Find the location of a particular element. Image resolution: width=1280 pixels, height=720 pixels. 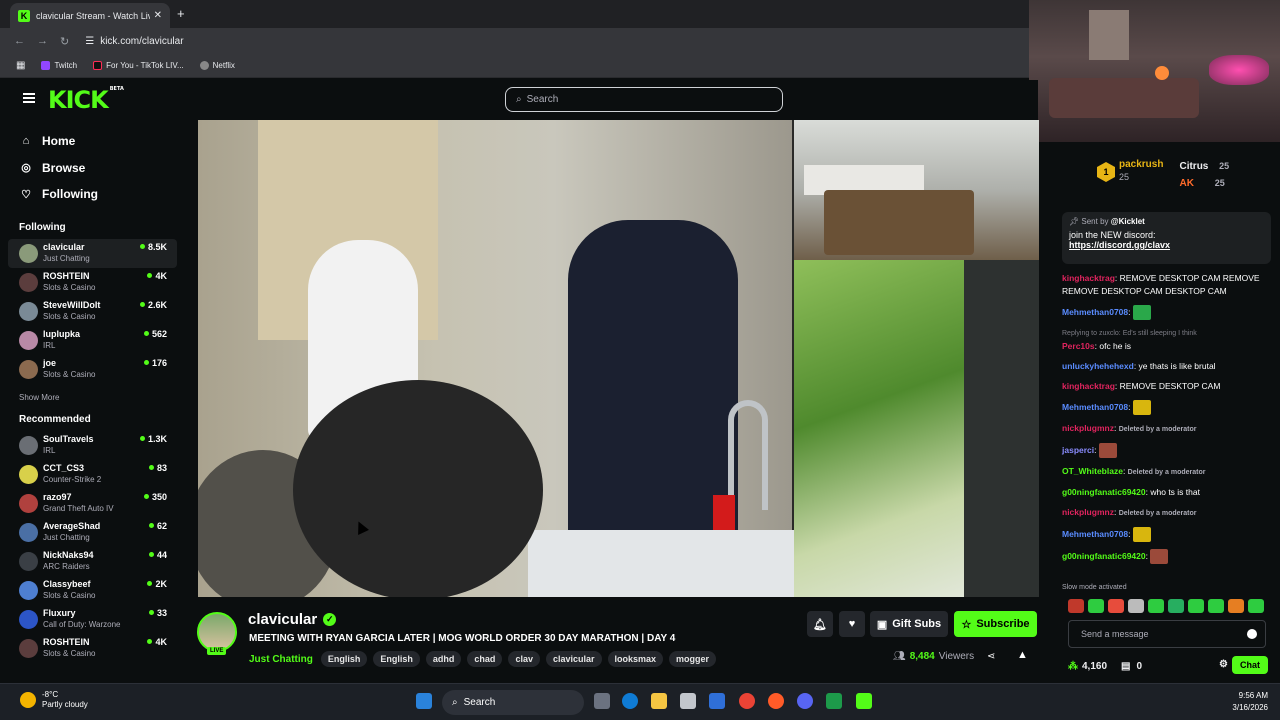

show-more-link: Show More is located at coordinates (92, 398).